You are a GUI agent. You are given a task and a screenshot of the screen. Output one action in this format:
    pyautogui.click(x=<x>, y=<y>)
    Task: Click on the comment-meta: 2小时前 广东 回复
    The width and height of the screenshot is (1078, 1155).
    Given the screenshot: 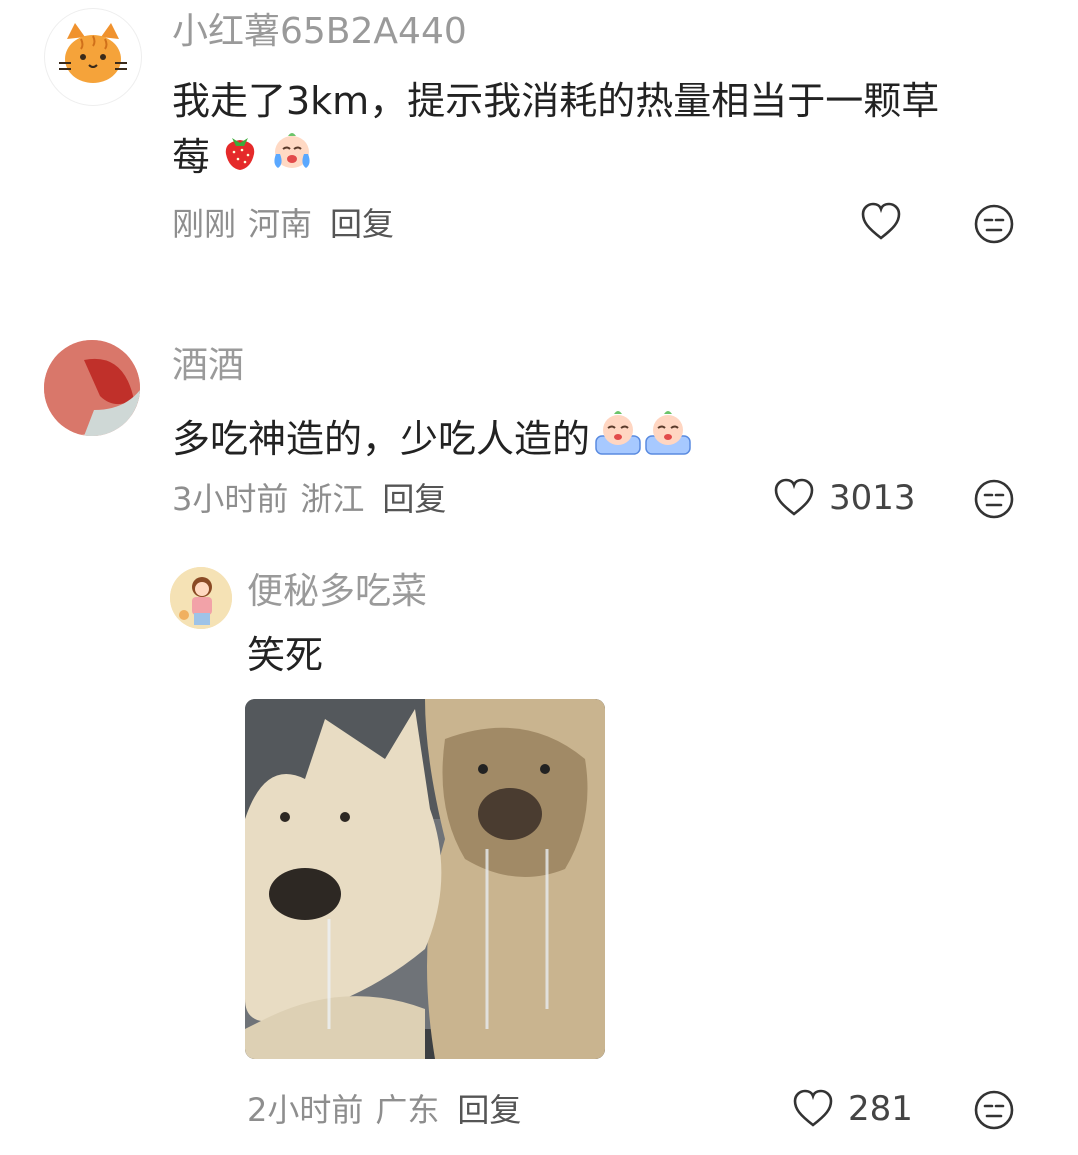 What is the action you would take?
    pyautogui.click(x=384, y=1110)
    